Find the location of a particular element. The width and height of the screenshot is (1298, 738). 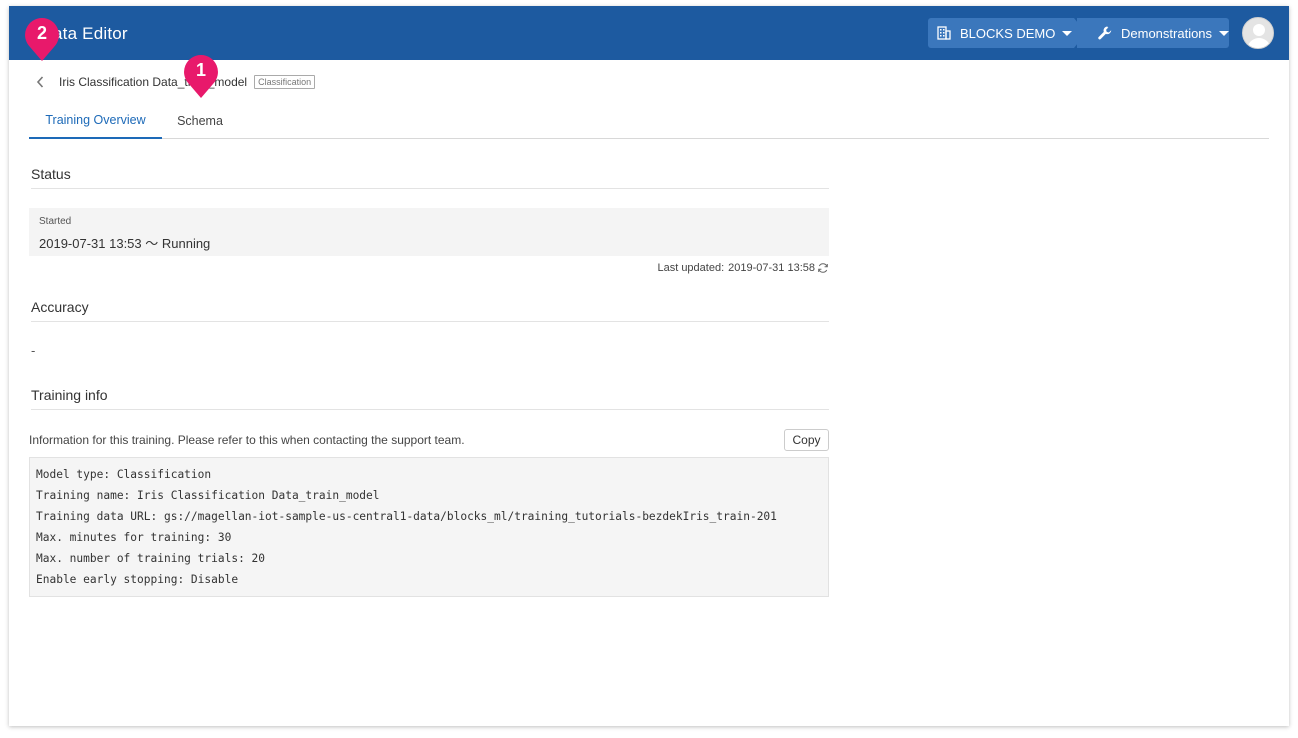

last-updated: Last updated: 2019-07-31 13:58 is located at coordinates (743, 268).